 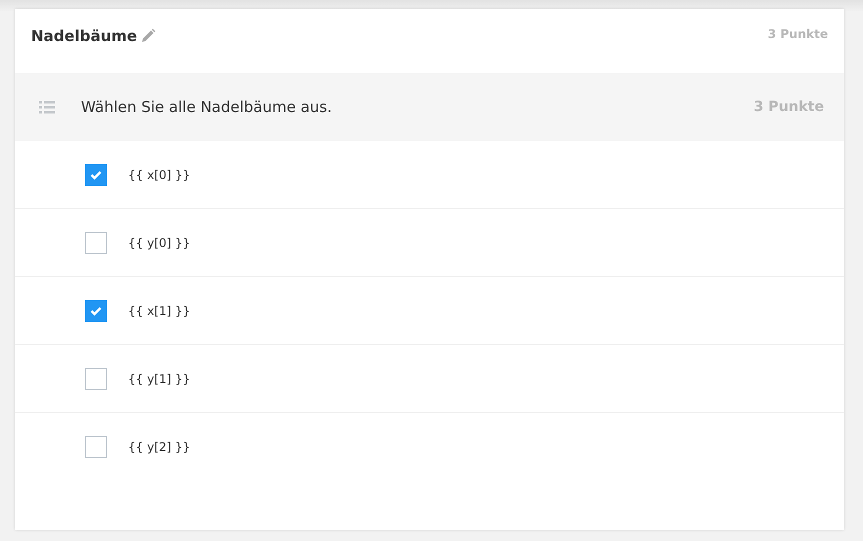 I want to click on option-label: {{ y[2] }}, so click(x=159, y=447).